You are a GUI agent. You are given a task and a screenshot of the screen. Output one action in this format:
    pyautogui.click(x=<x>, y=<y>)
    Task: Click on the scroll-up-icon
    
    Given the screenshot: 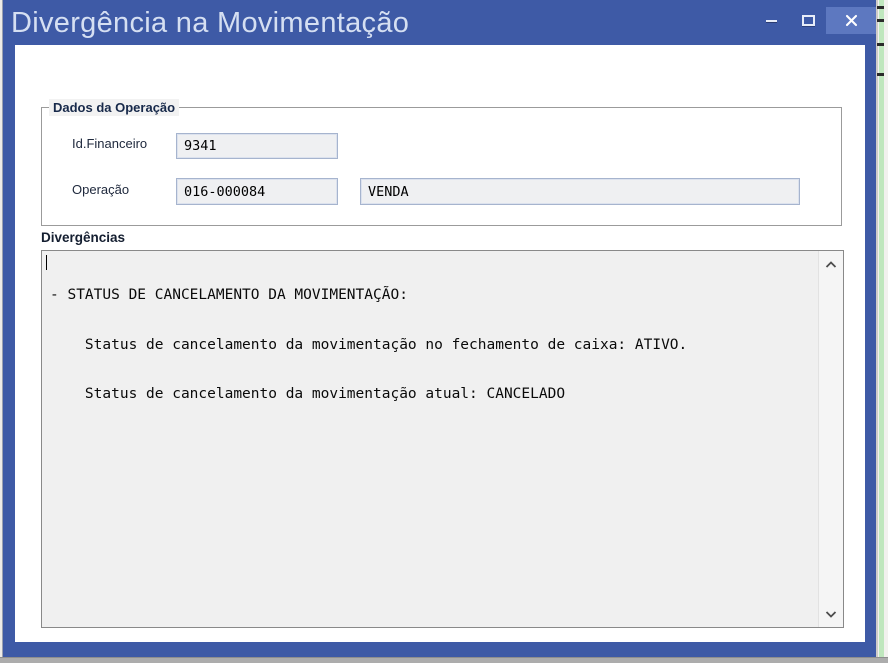 What is the action you would take?
    pyautogui.click(x=831, y=264)
    